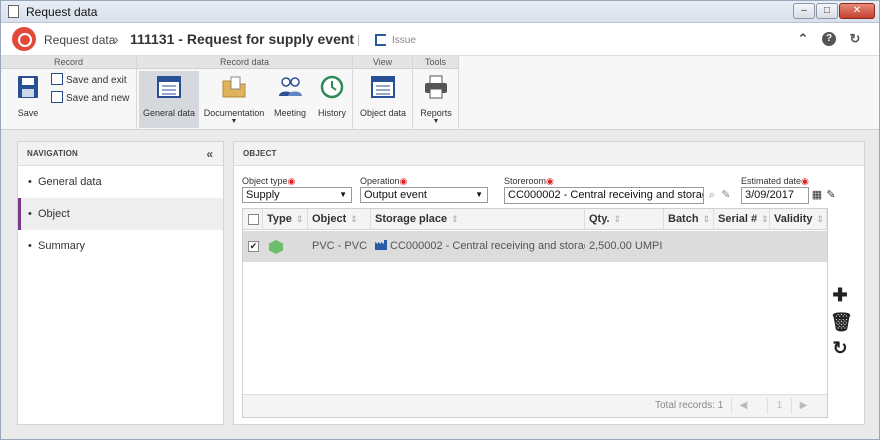 The width and height of the screenshot is (880, 440). What do you see at coordinates (383, 99) in the screenshot?
I see `object-data-button: Object data` at bounding box center [383, 99].